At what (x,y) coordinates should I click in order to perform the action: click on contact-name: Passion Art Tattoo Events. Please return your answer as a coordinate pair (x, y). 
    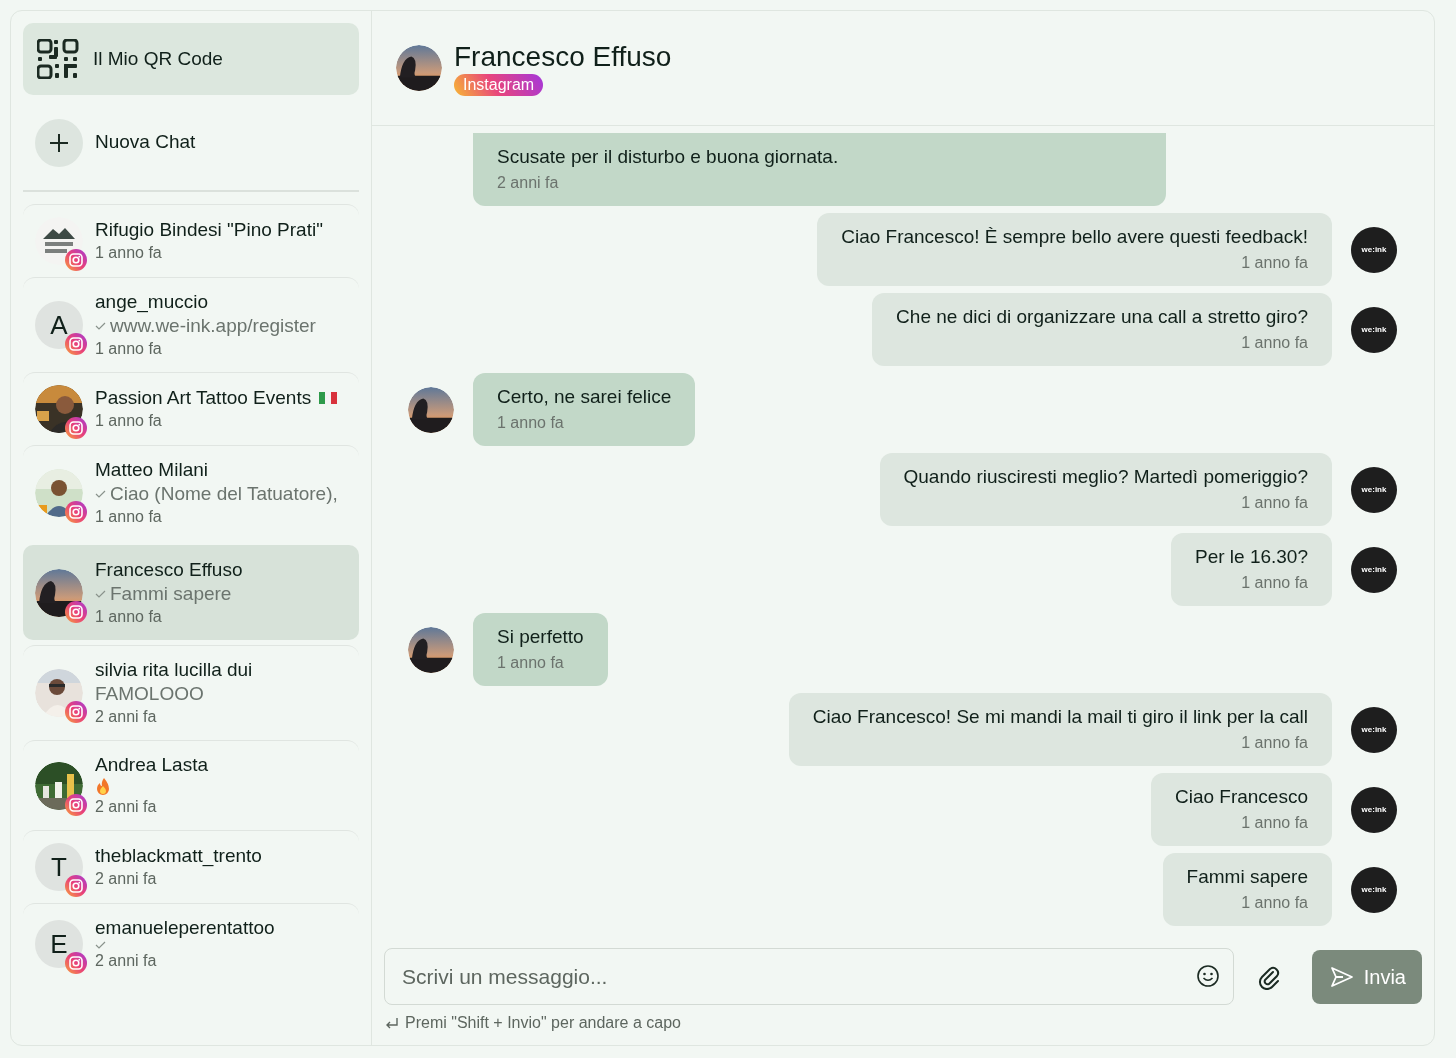
    Looking at the image, I should click on (203, 398).